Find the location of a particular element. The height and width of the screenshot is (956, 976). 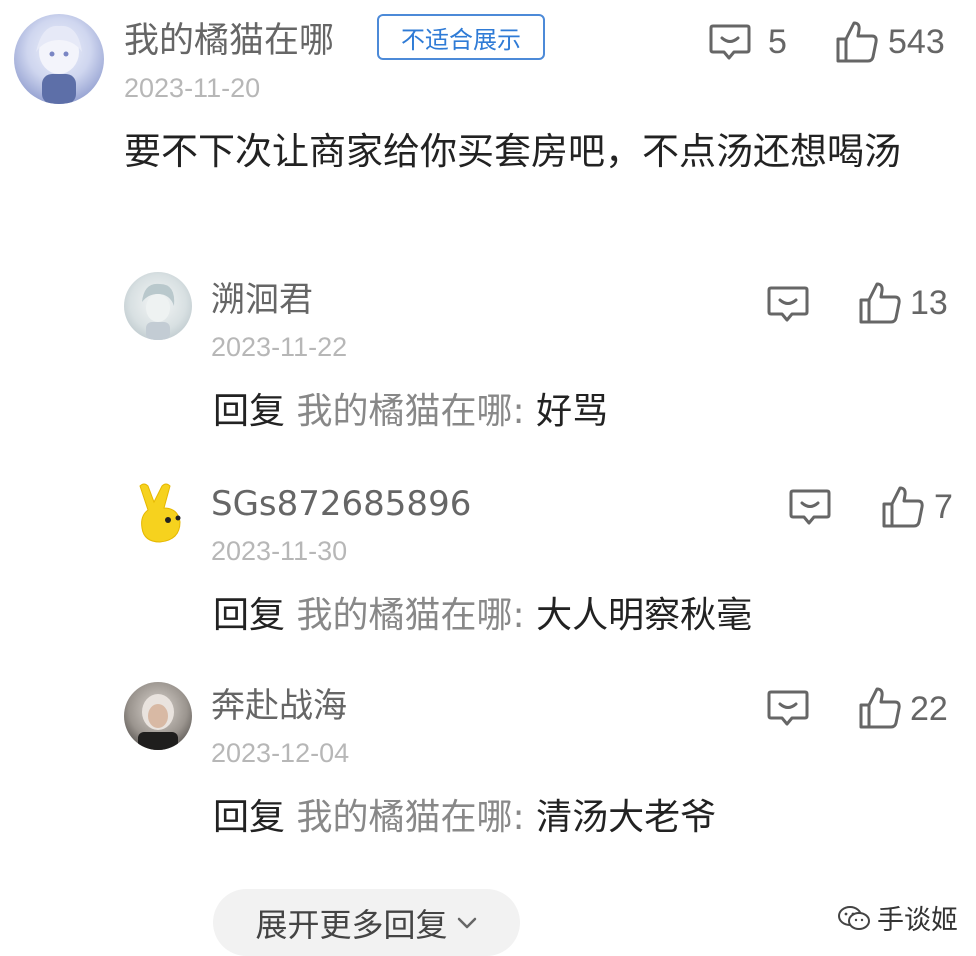

reply-content: 清汤大老爷 is located at coordinates (626, 817).